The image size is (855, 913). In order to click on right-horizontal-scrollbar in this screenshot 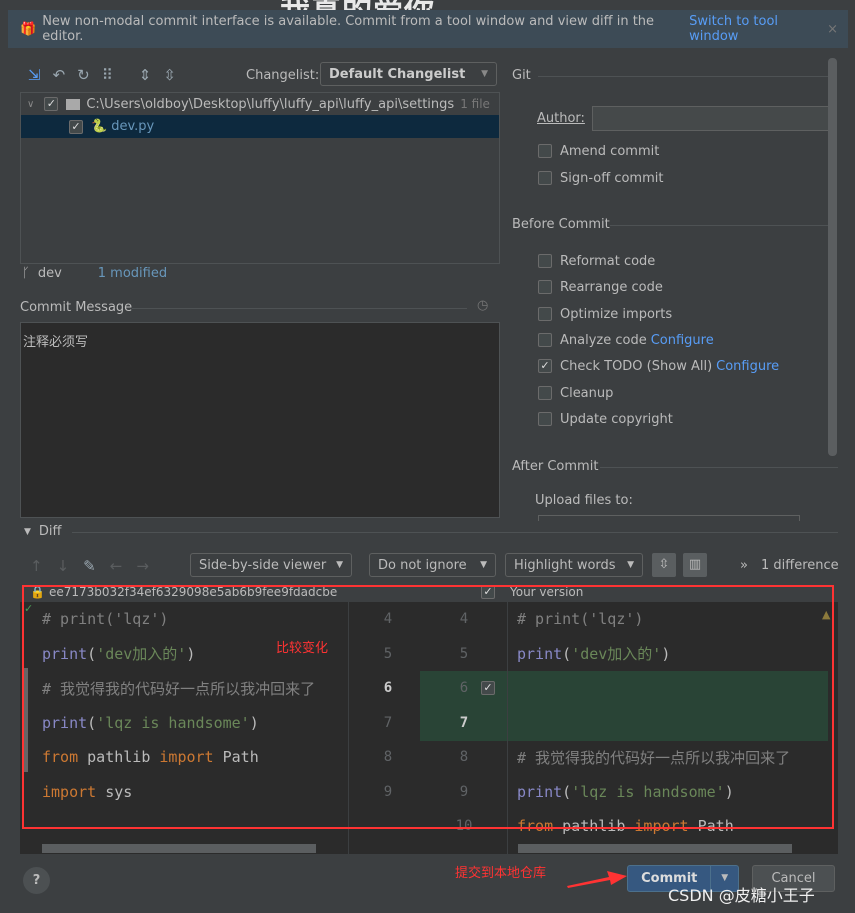, I will do `click(655, 848)`.